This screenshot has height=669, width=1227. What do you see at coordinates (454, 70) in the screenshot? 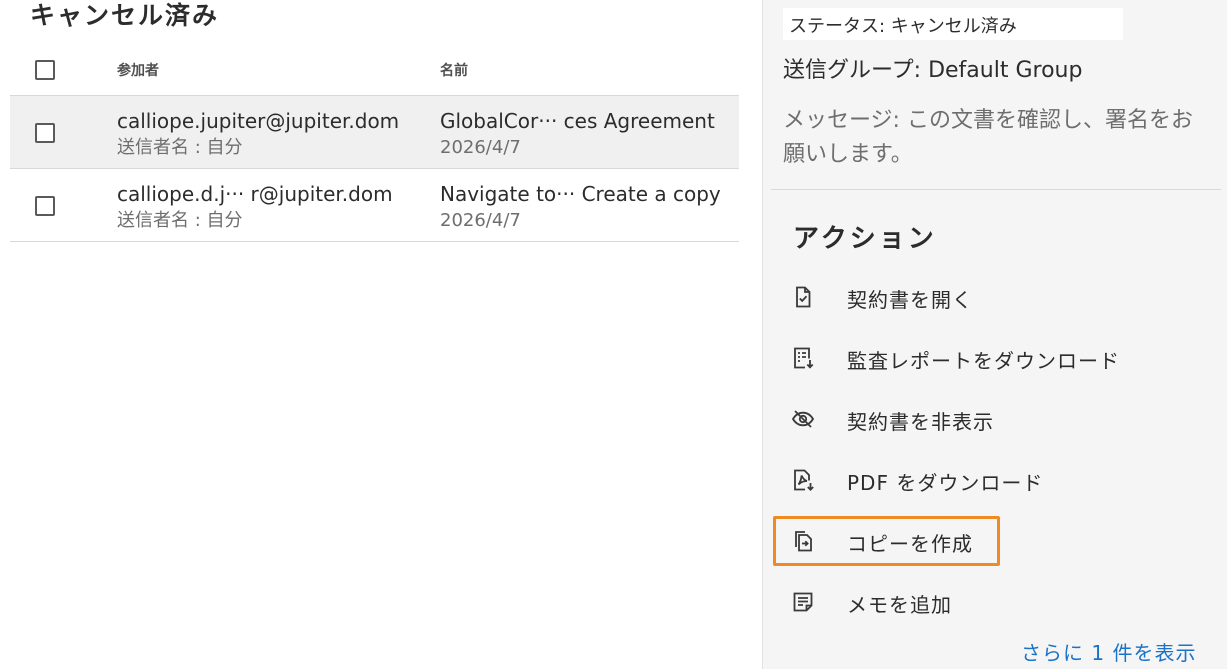
I see `column-header-name: 名前` at bounding box center [454, 70].